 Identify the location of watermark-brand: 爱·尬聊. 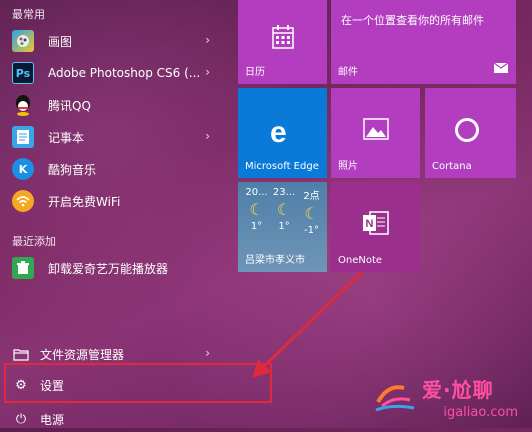
(458, 390).